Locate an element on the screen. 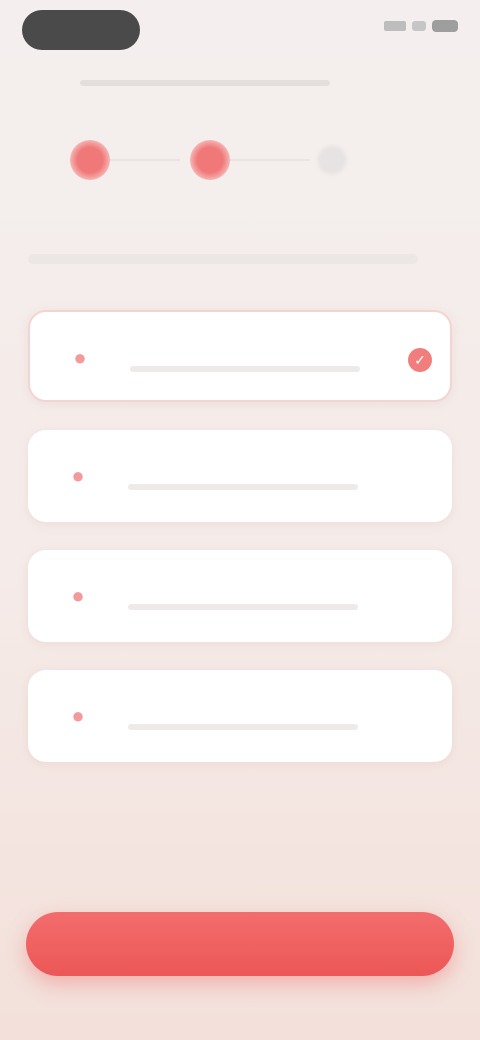 The height and width of the screenshot is (1040, 480). question-hint is located at coordinates (223, 259).